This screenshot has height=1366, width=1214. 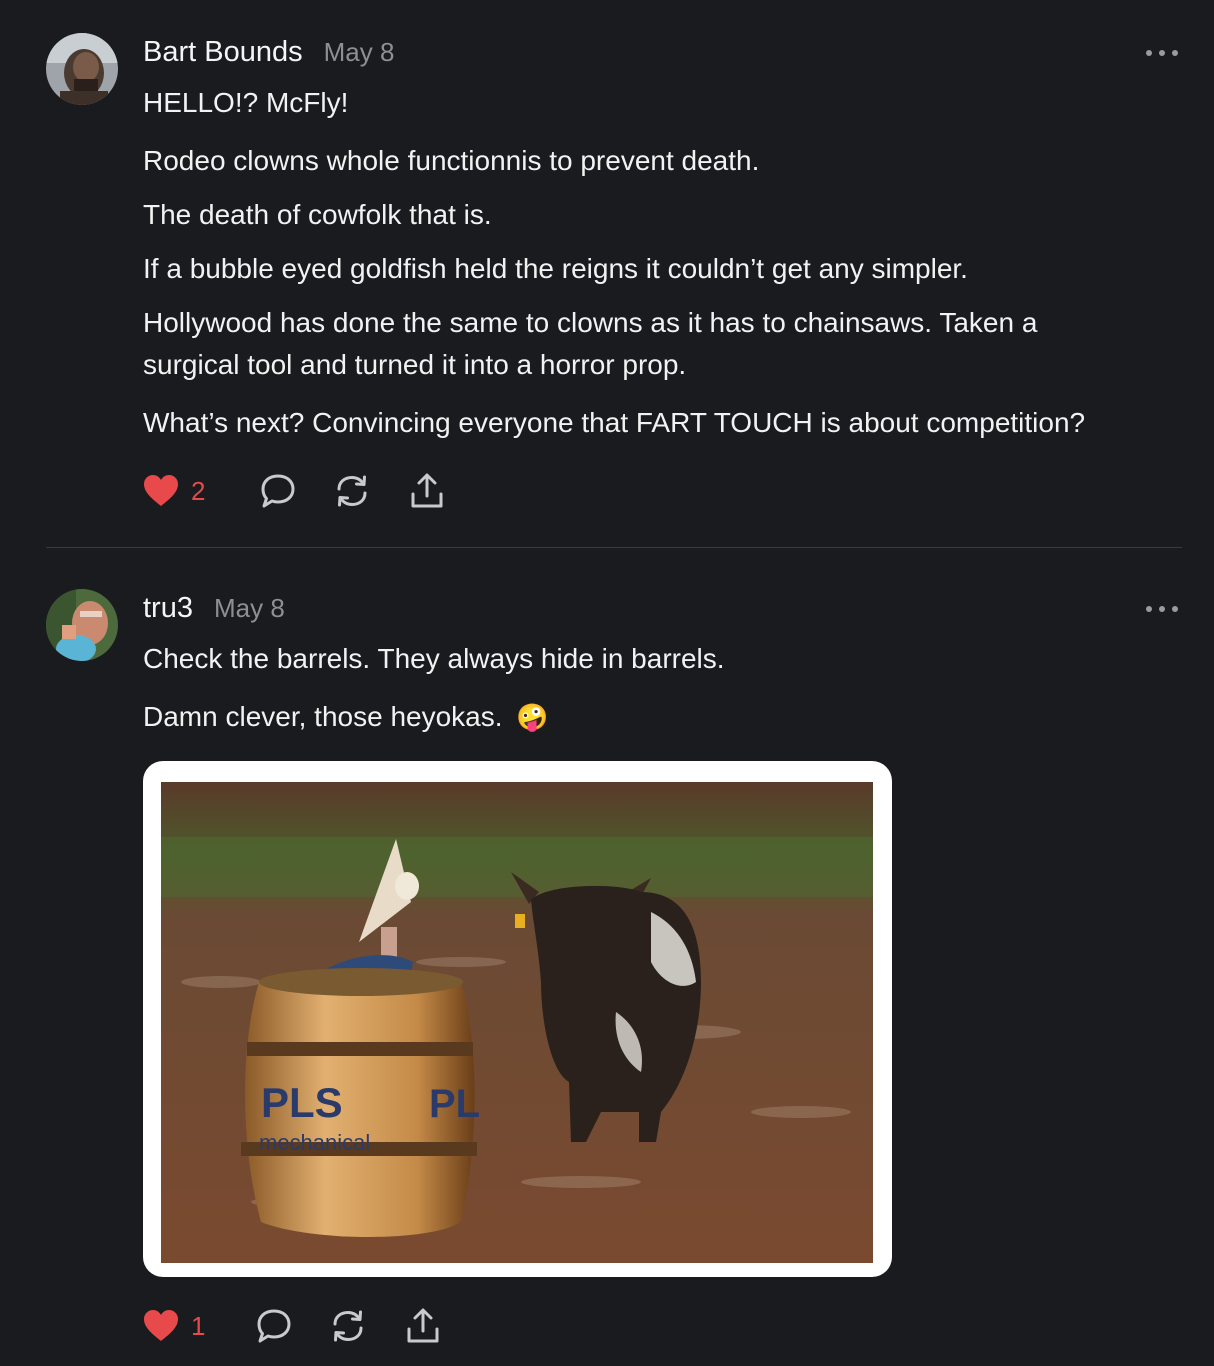 What do you see at coordinates (323, 716) in the screenshot?
I see `paragraph-text: Damn clever, those heyokas.` at bounding box center [323, 716].